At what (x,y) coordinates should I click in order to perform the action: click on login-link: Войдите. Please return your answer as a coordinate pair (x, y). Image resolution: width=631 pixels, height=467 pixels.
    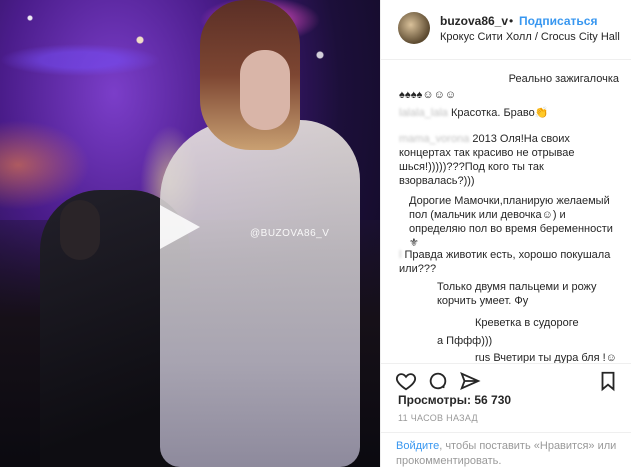
    Looking at the image, I should click on (417, 446).